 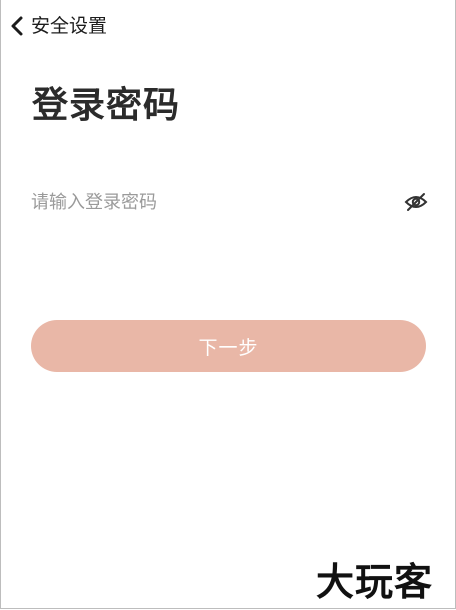 I want to click on page-title: 登录密码, so click(x=106, y=105).